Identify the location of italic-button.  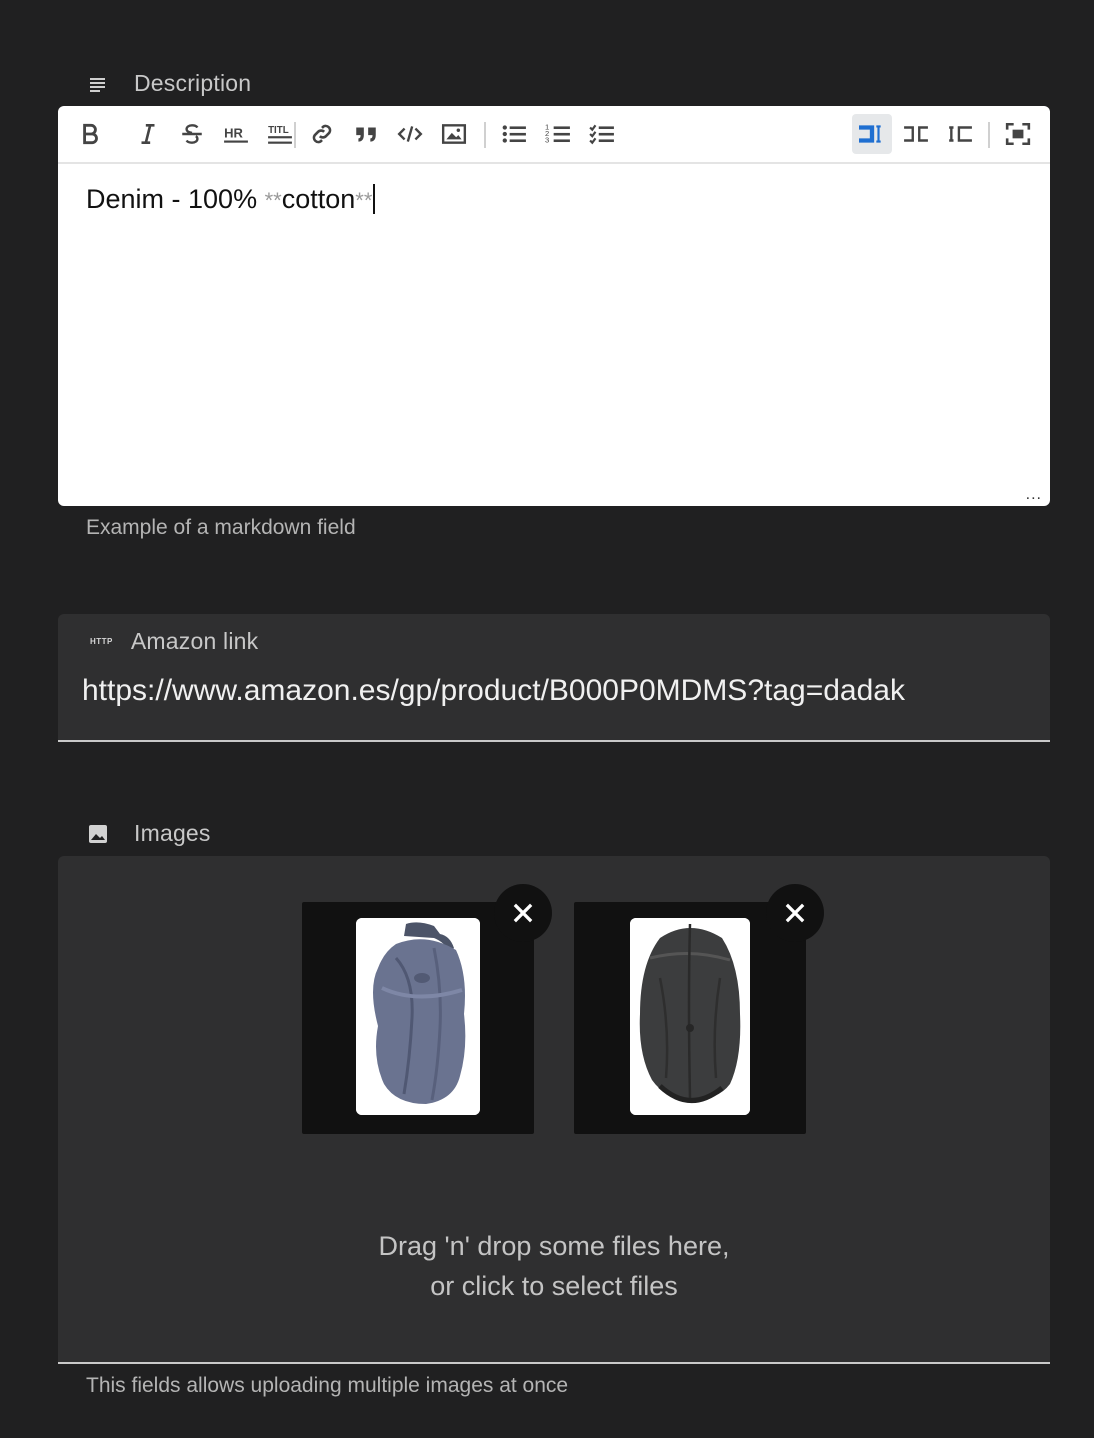
(148, 134).